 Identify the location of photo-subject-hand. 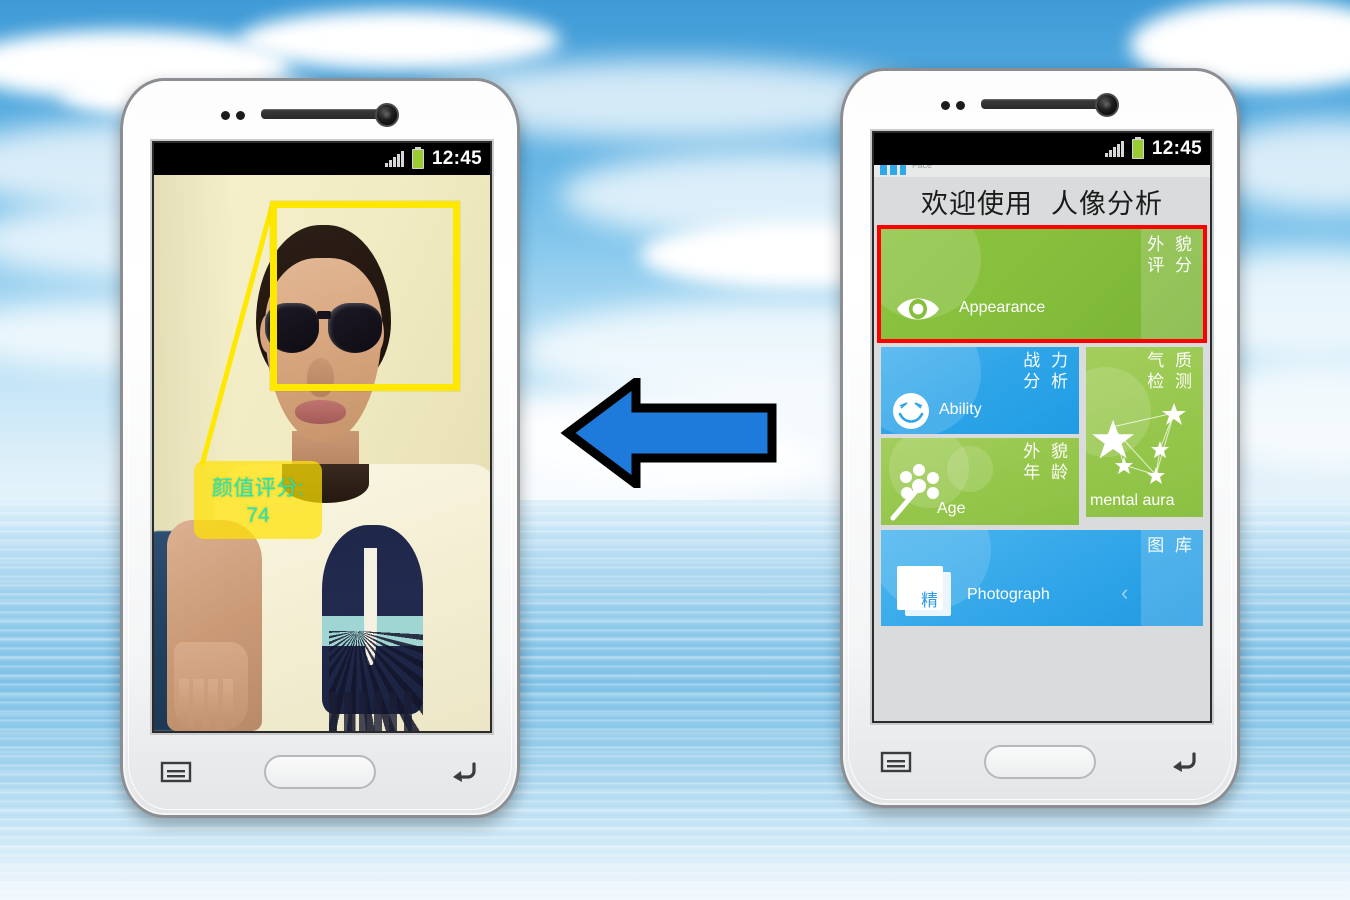
(211, 686).